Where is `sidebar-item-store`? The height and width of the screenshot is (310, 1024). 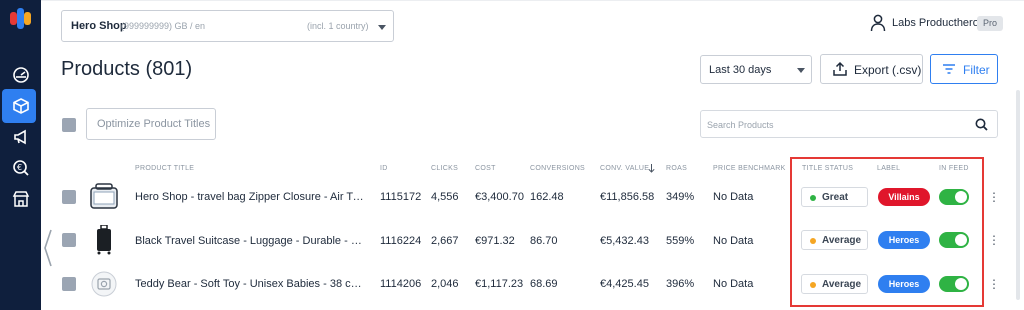 sidebar-item-store is located at coordinates (20, 199).